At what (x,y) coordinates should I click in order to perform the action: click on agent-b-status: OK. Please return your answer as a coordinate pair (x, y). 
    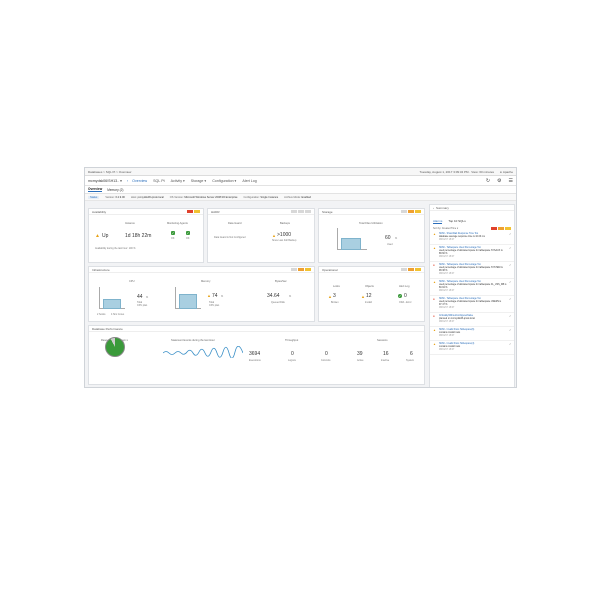
    Looking at the image, I should click on (188, 238).